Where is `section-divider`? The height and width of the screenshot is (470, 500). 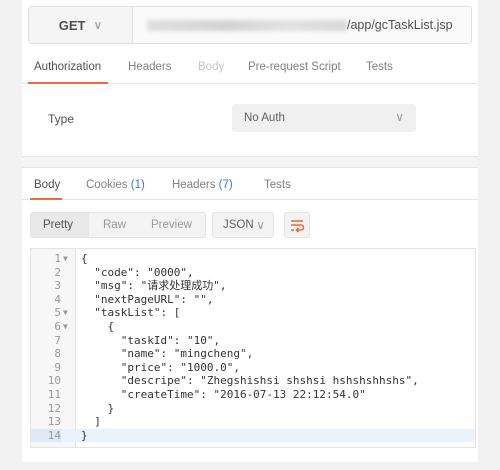 section-divider is located at coordinates (250, 162).